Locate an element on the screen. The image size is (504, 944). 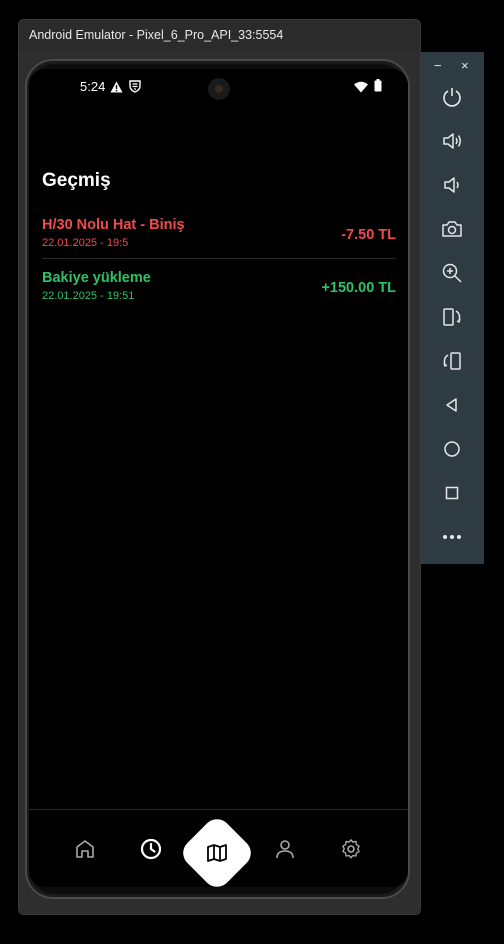
person-icon is located at coordinates (285, 851).